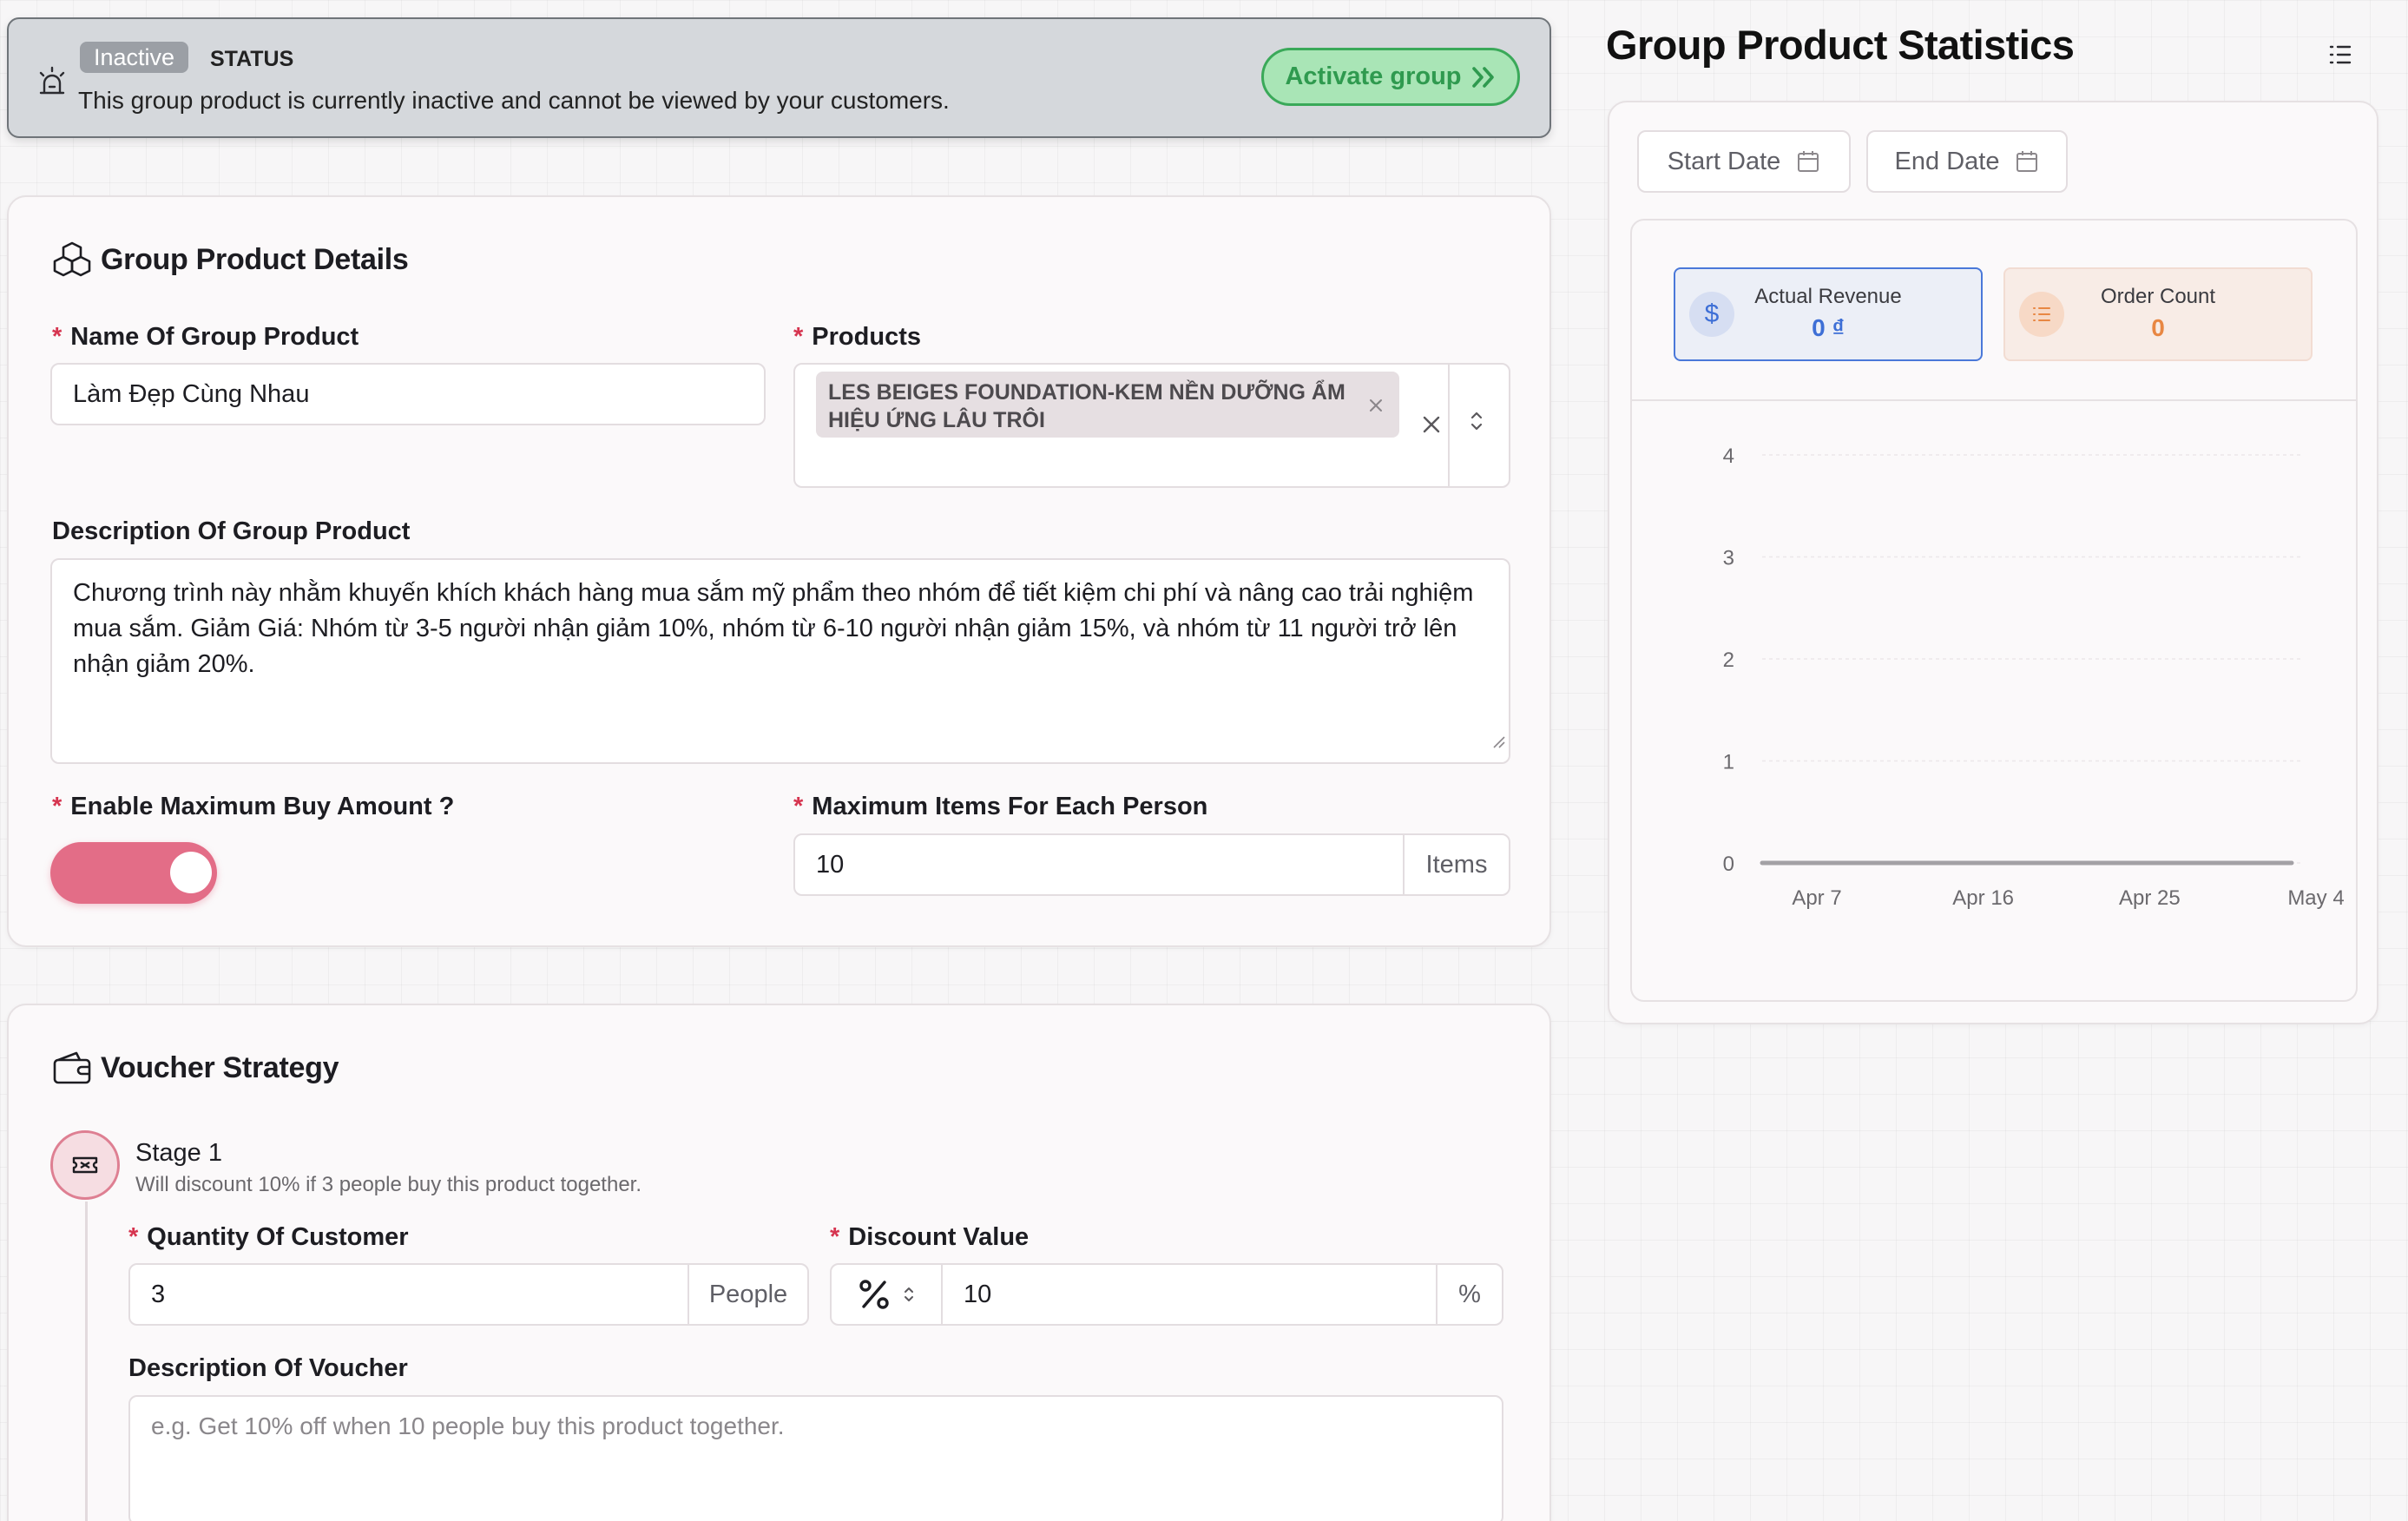  I want to click on x-tick-label: Apr 16, so click(1983, 898).